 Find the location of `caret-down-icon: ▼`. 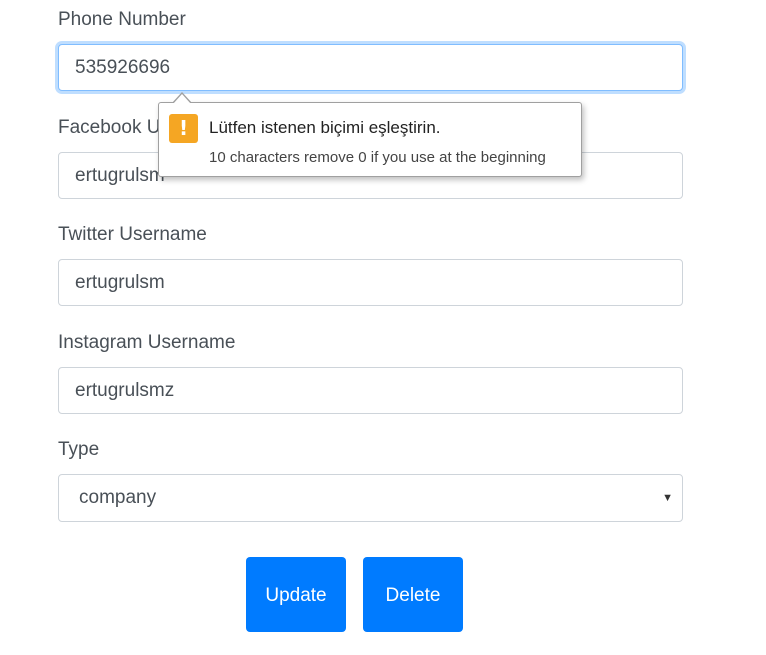

caret-down-icon: ▼ is located at coordinates (667, 498).